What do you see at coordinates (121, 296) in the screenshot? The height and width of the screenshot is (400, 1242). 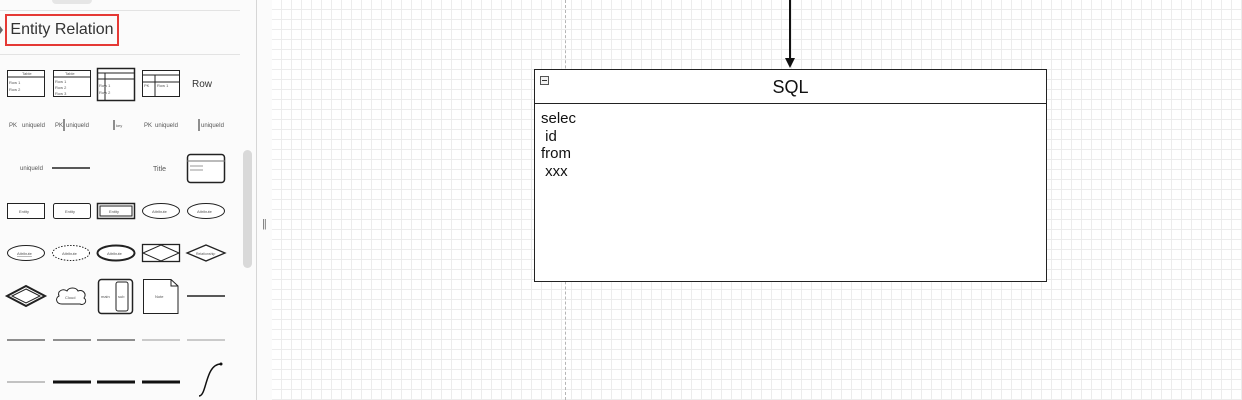 I see `shape-caption: sub` at bounding box center [121, 296].